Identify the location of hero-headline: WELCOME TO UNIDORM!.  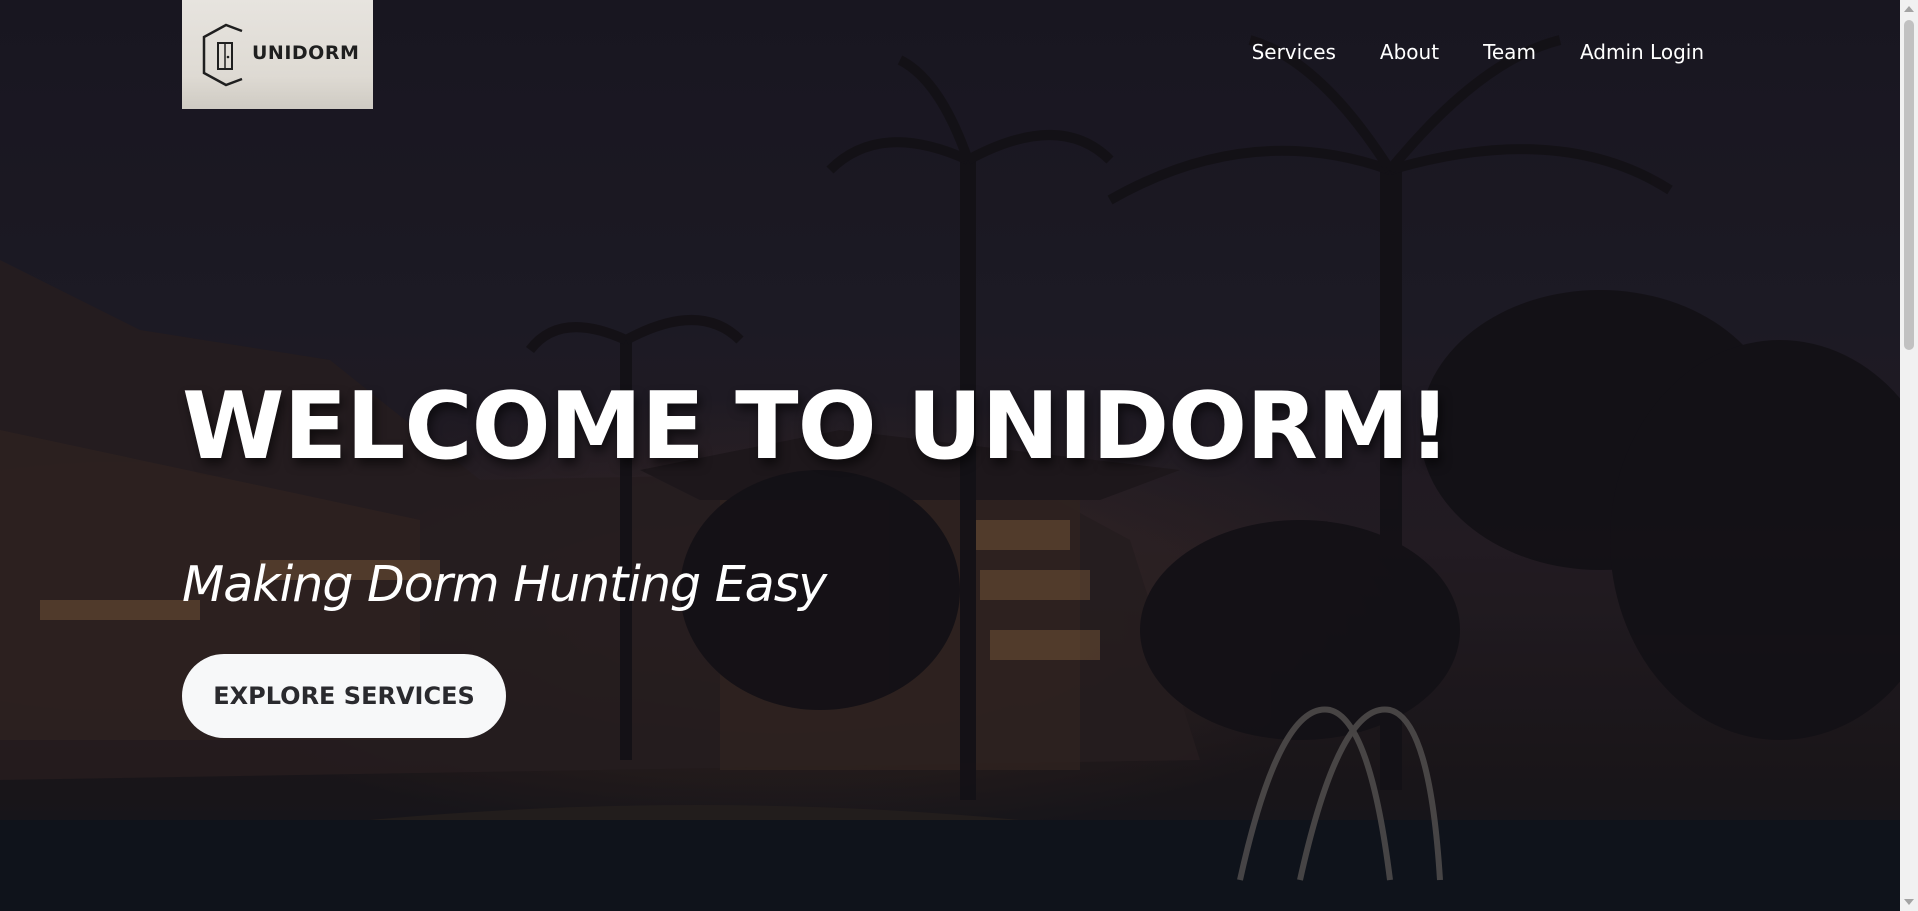
(816, 426).